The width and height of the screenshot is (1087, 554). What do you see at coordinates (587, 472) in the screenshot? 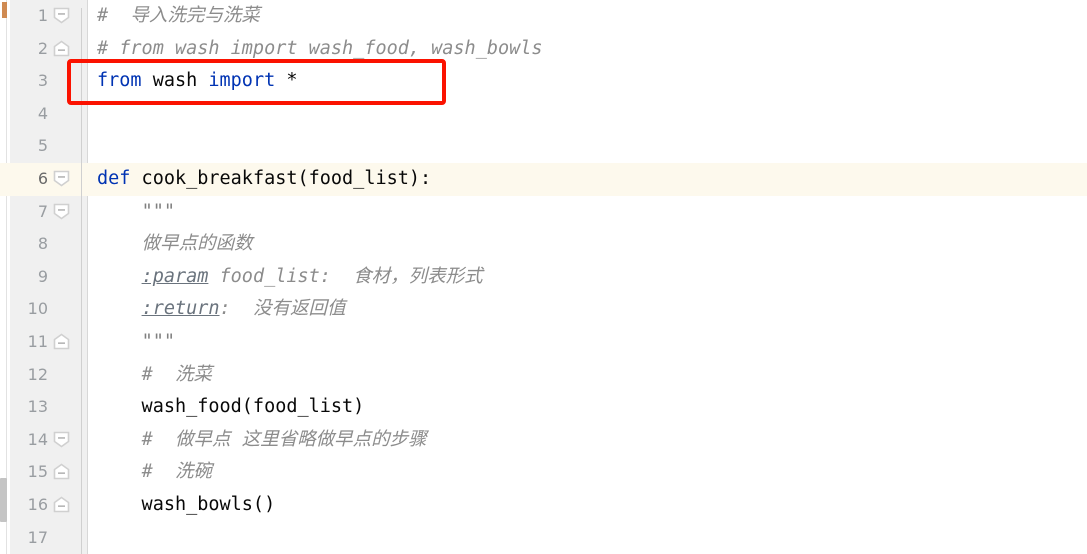
I see `code-line: # 洗碗` at bounding box center [587, 472].